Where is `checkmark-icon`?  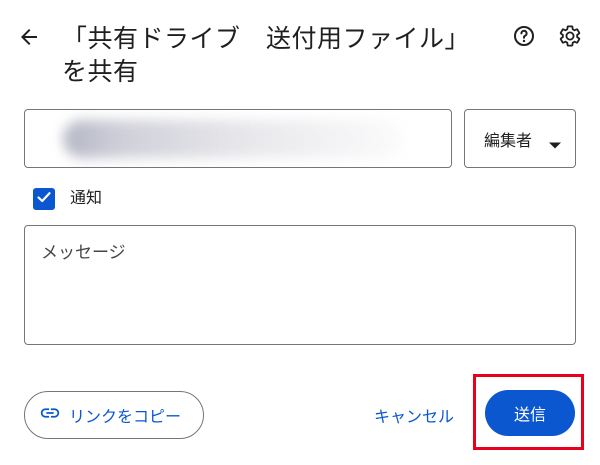
checkmark-icon is located at coordinates (44, 199).